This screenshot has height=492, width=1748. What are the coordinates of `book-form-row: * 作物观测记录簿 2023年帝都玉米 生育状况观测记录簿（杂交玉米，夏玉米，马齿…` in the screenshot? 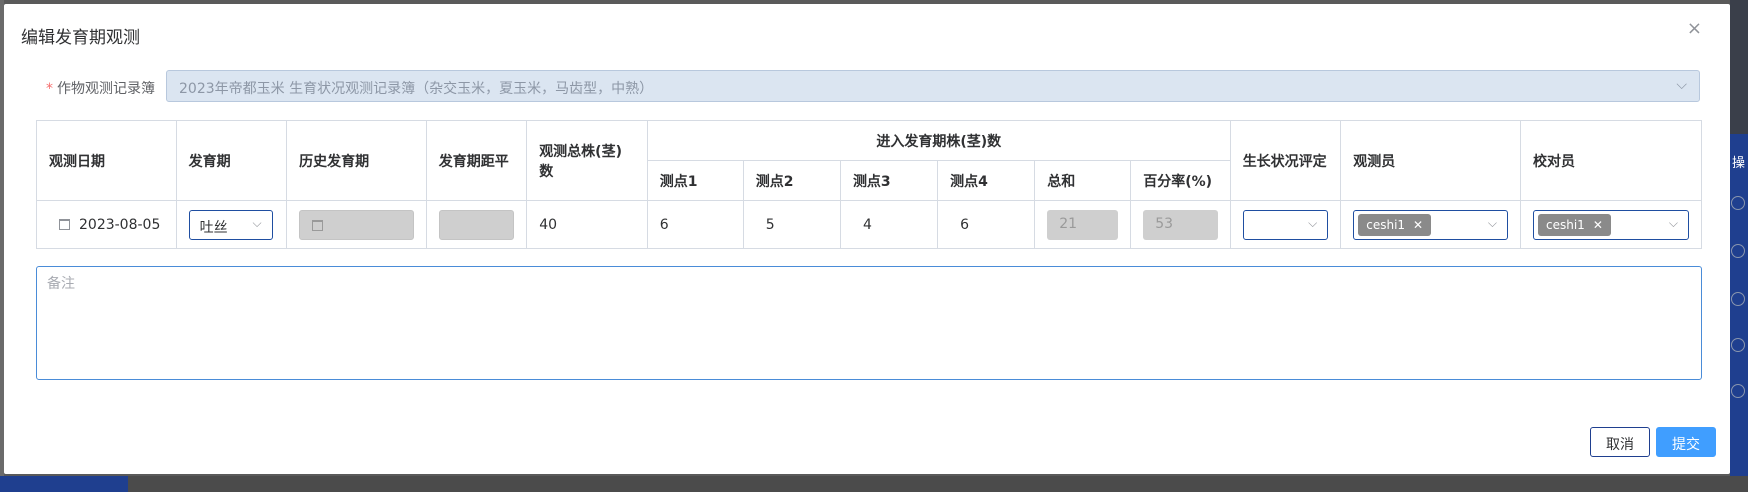 It's located at (870, 86).